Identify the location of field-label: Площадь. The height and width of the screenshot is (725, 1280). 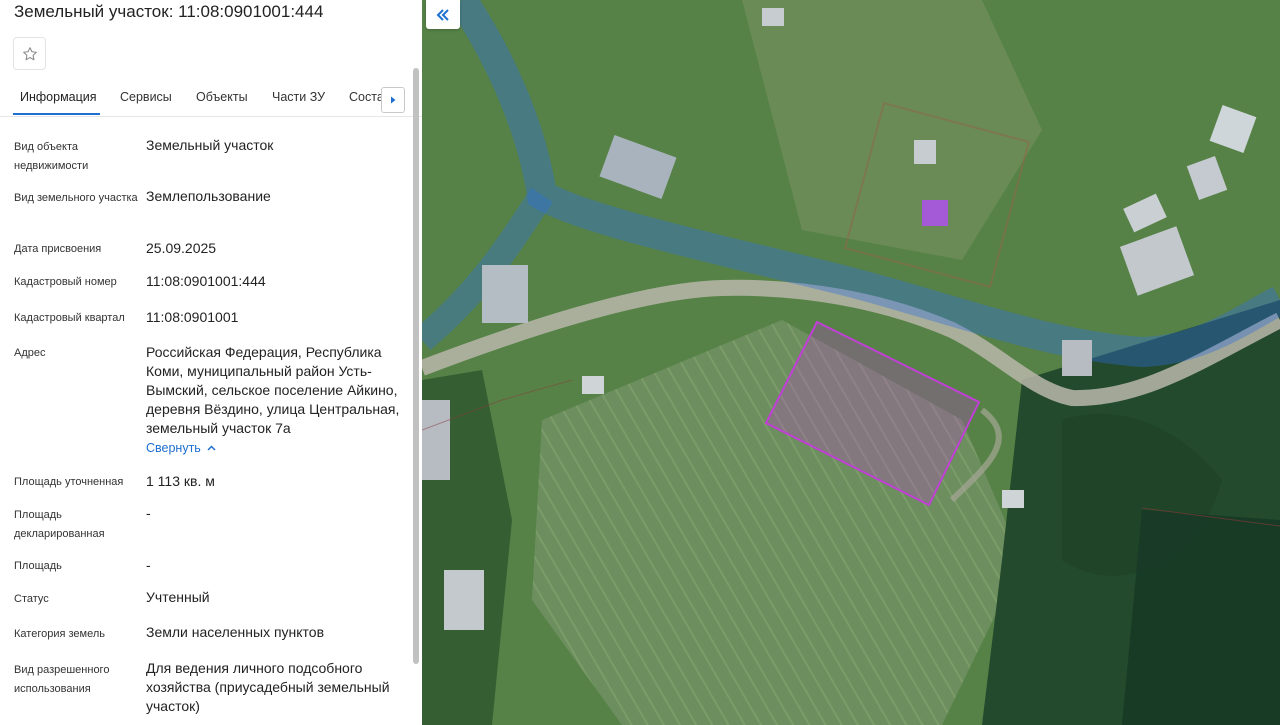
(38, 566).